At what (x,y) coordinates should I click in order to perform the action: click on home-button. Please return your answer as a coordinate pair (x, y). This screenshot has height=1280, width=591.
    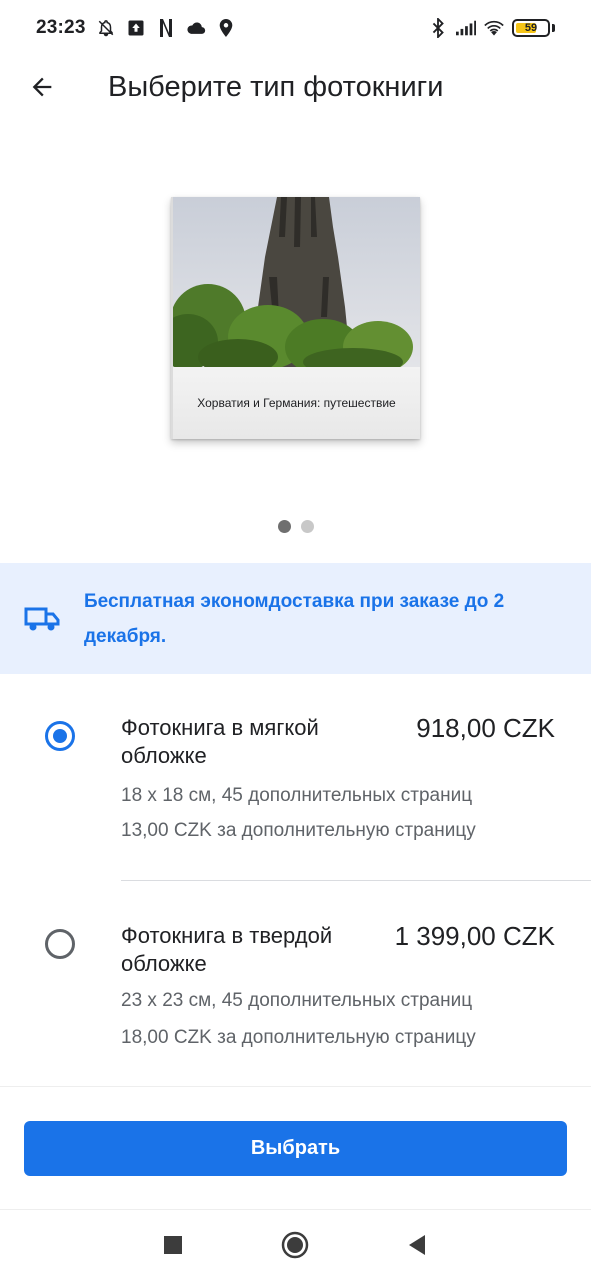
    Looking at the image, I should click on (295, 1245).